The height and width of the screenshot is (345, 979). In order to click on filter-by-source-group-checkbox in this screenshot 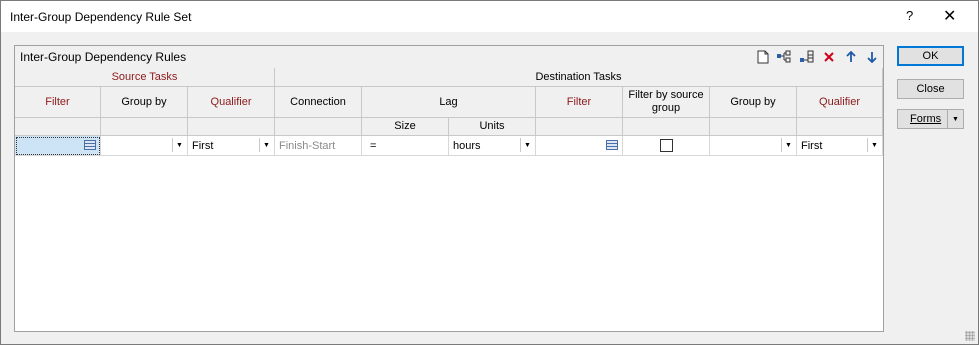, I will do `click(666, 145)`.